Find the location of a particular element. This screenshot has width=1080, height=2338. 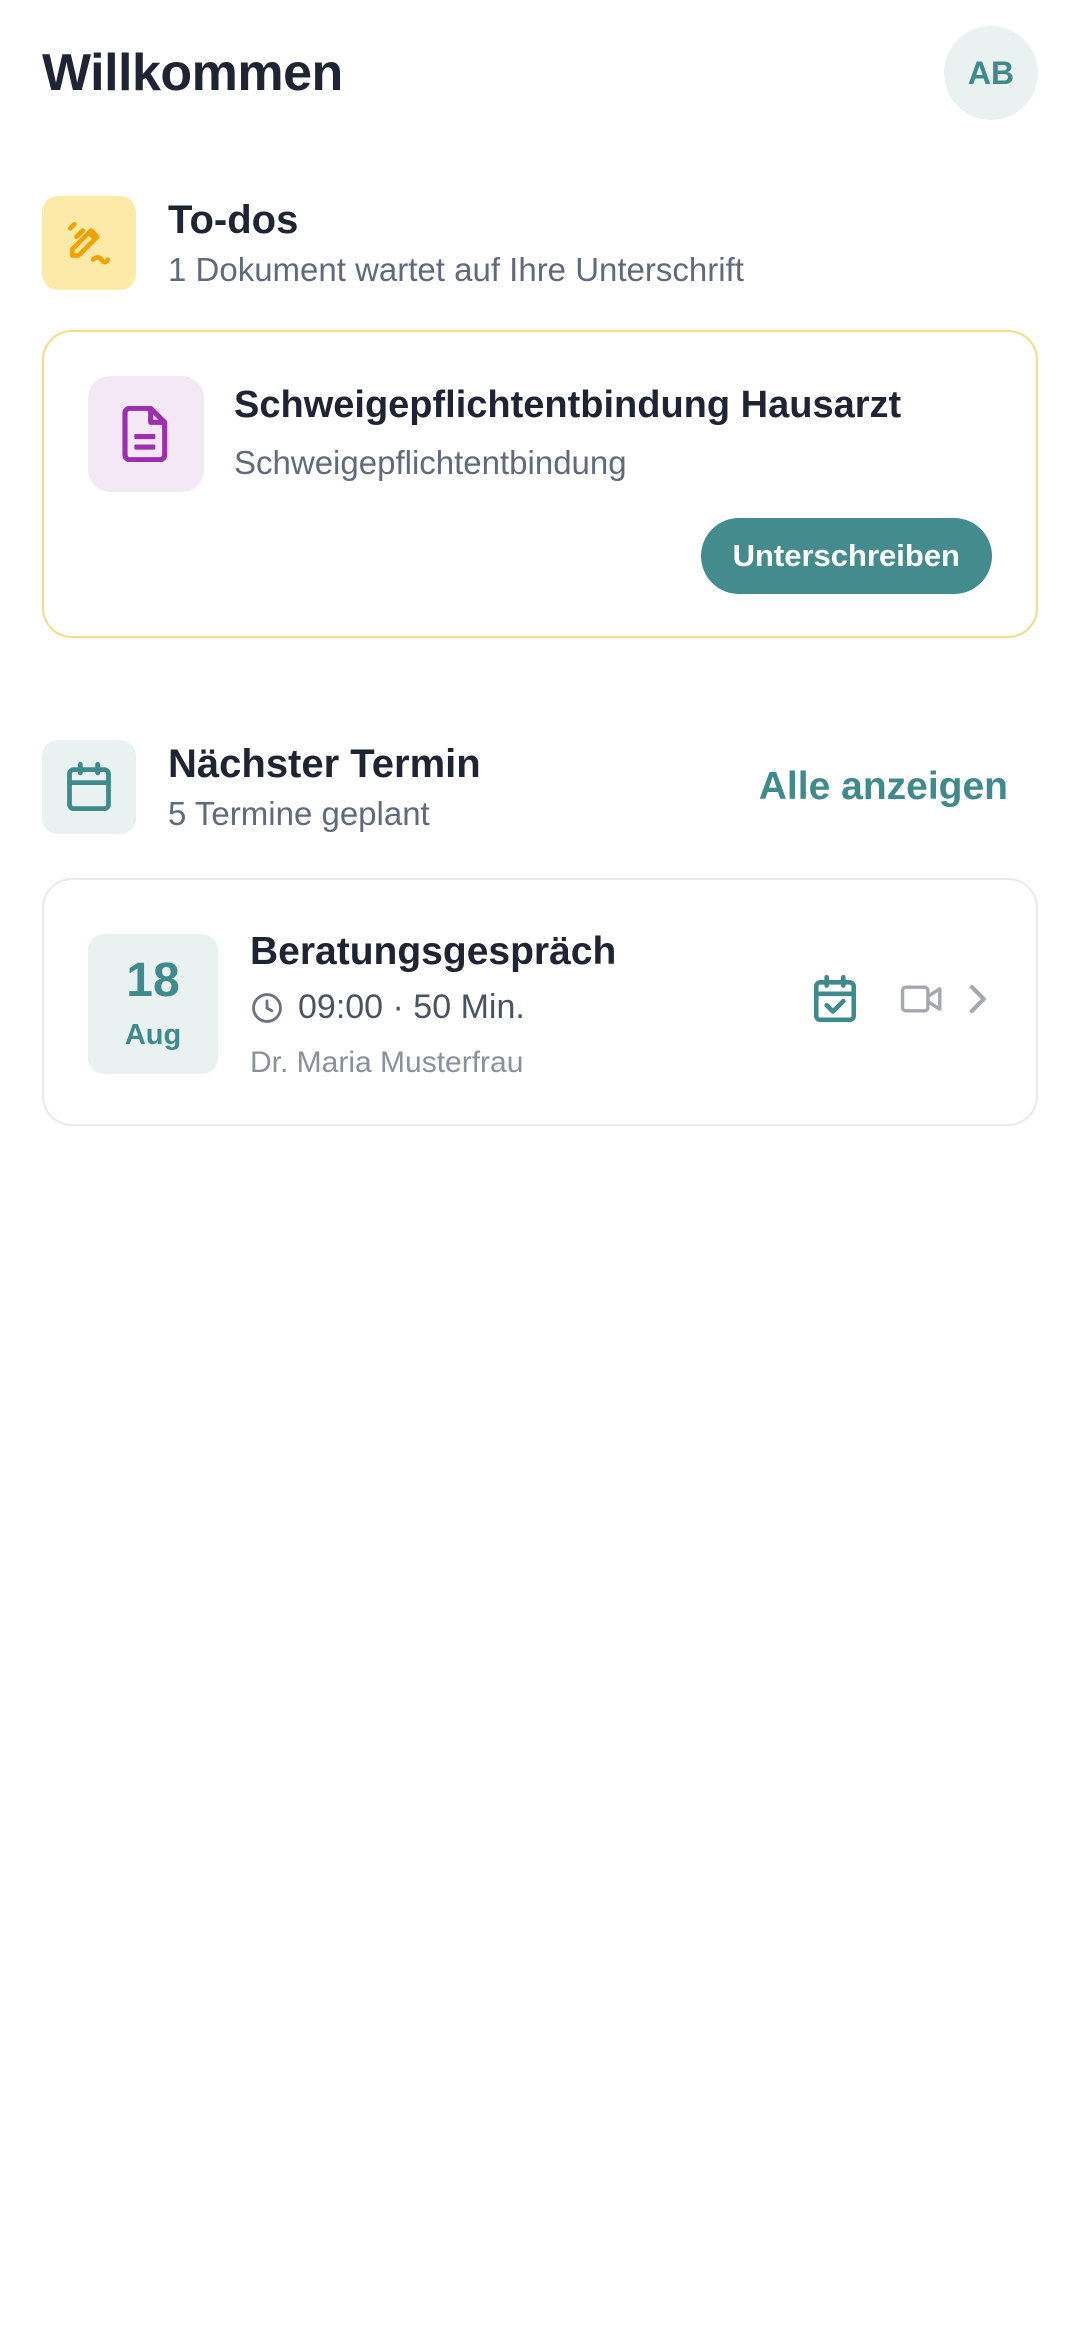

appointment-doctor: Dr. Maria Musterfrau is located at coordinates (387, 1062).